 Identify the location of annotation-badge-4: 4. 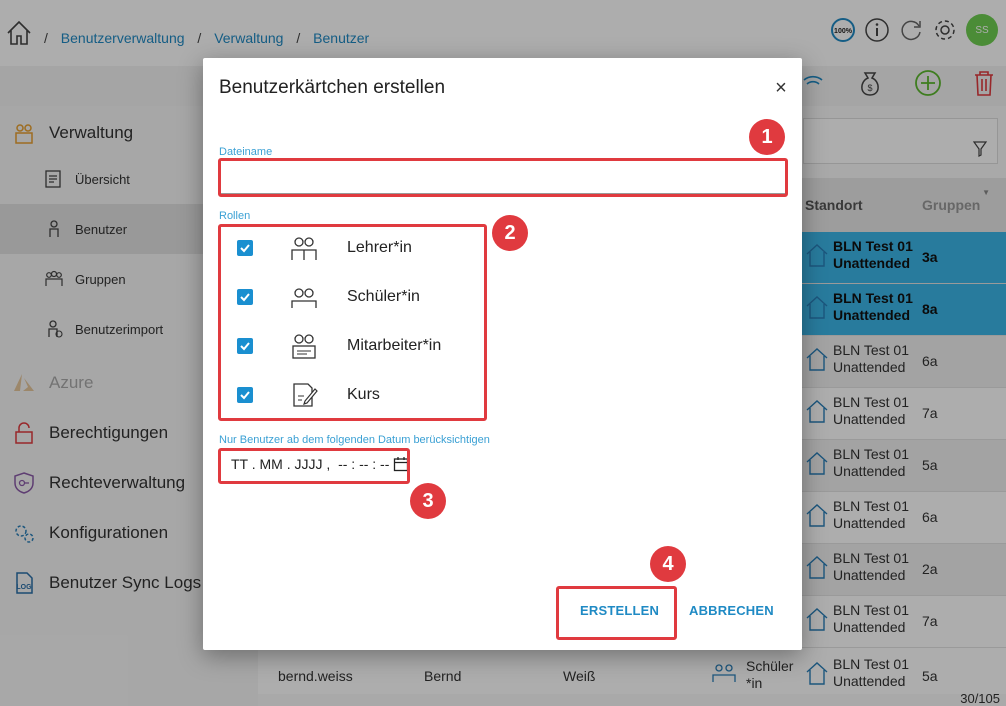
(668, 564).